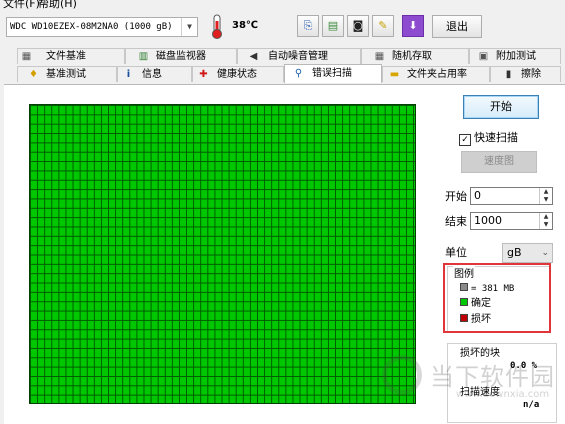 This screenshot has width=565, height=424. I want to click on health-cross-icon: ✚, so click(203, 74).